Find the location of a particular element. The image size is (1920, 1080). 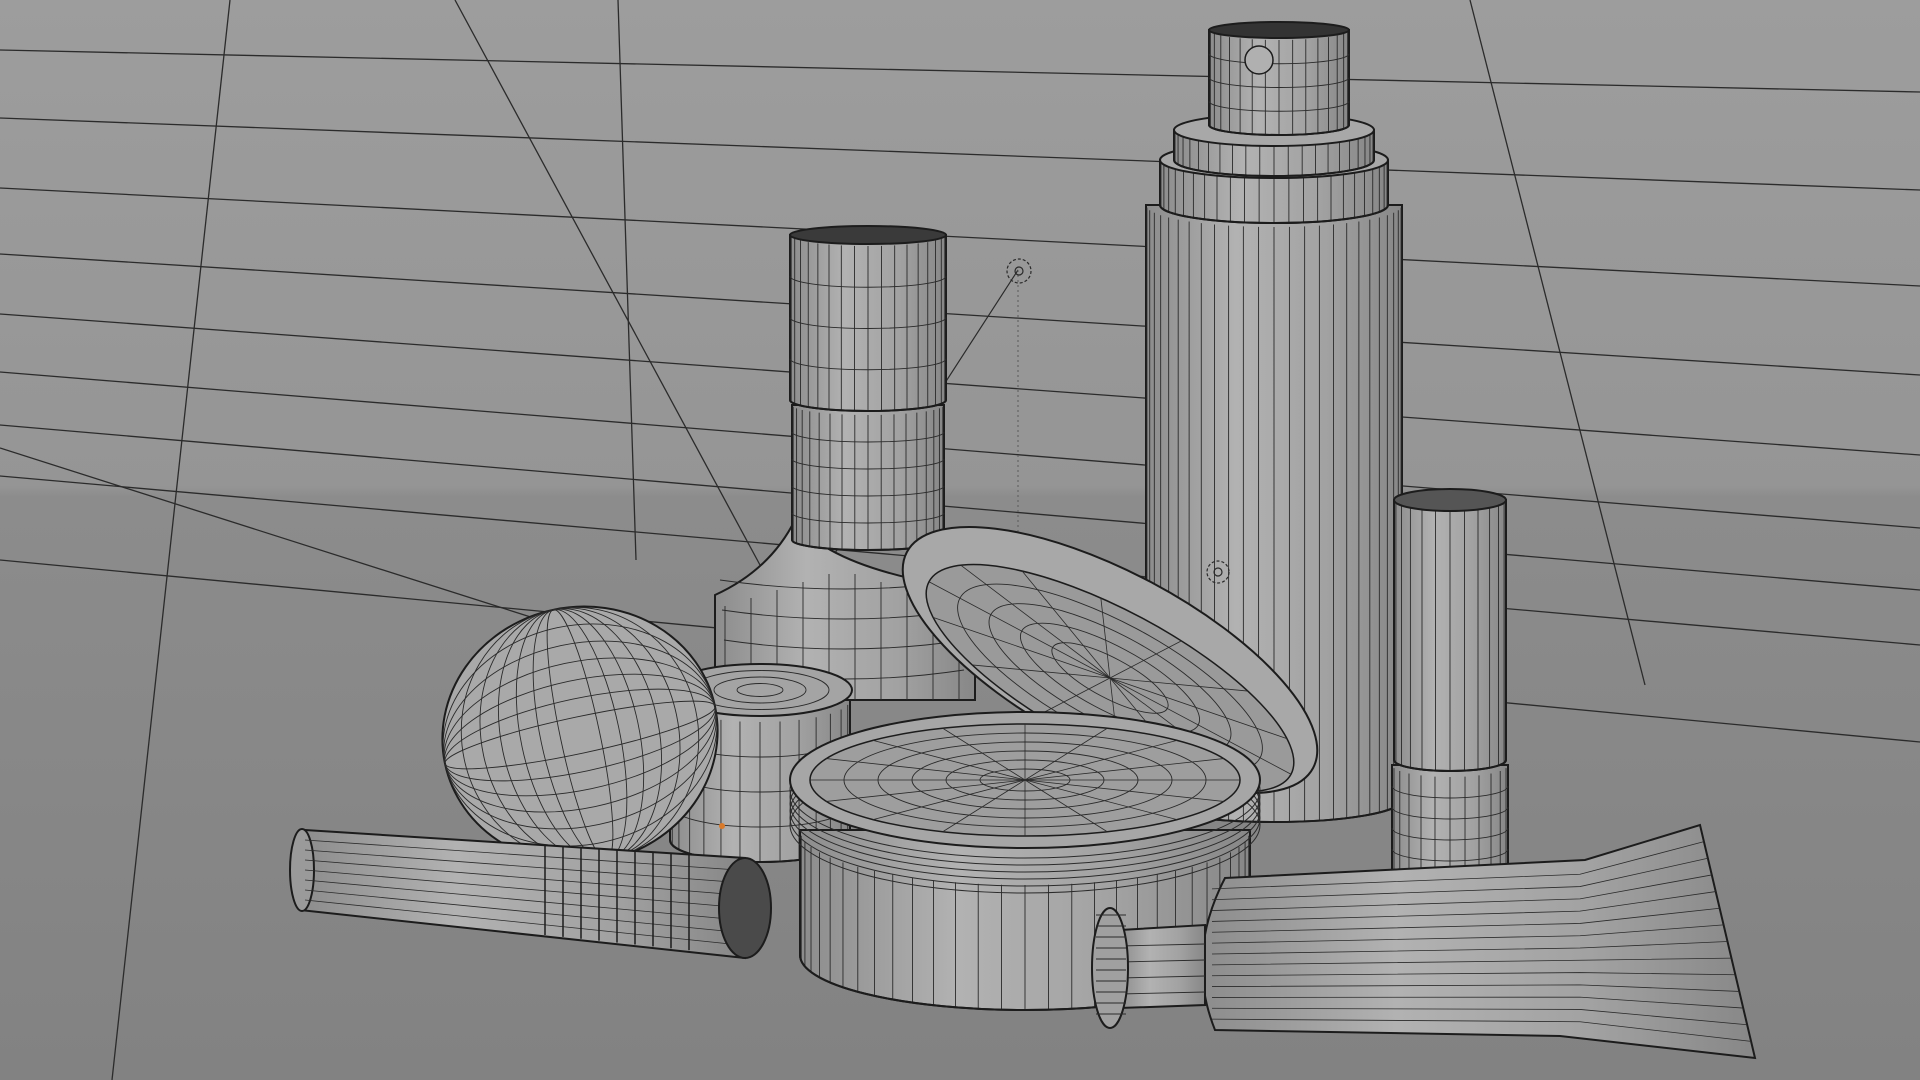

object-origin-icon is located at coordinates (722, 826).